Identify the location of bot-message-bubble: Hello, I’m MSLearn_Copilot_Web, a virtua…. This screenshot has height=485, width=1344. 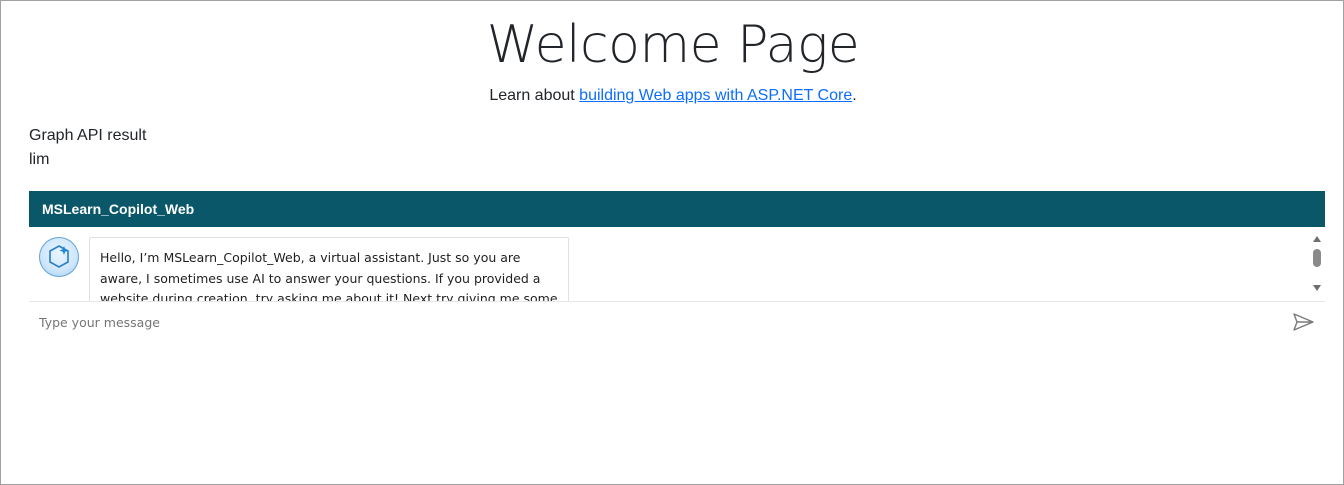
(329, 269).